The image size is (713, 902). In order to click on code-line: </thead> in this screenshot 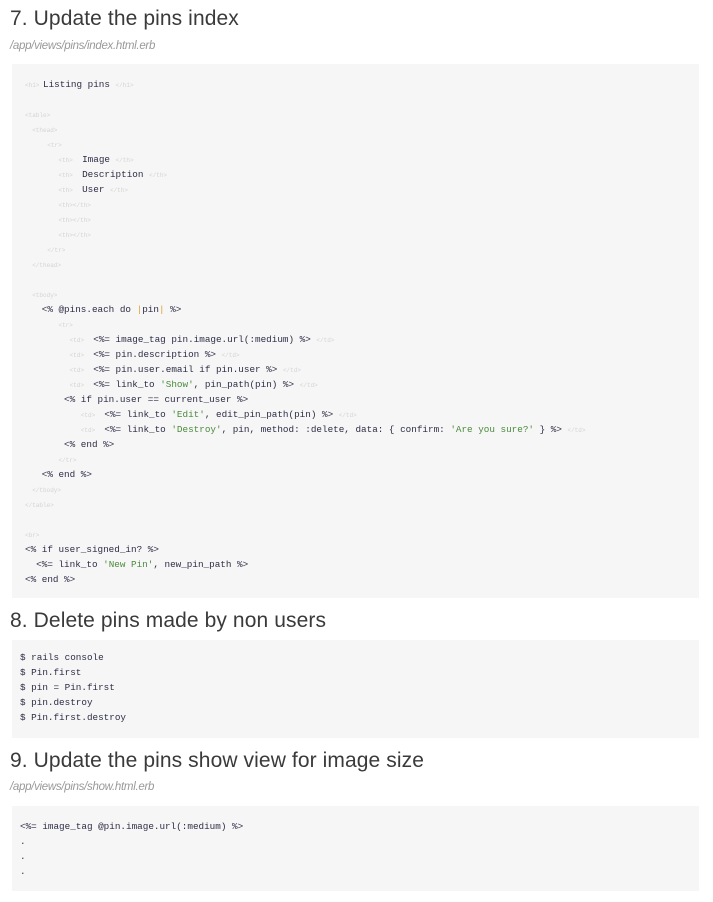, I will do `click(355, 264)`.